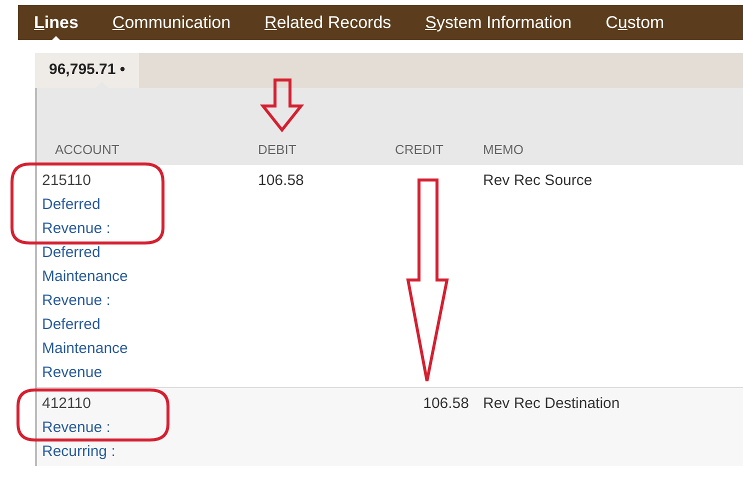 The width and height of the screenshot is (743, 481). Describe the element at coordinates (99, 289) in the screenshot. I see `account-link: Deferred Revenue : Deferred Maintenance Revenue : Deferred Maintenance Revenue` at that location.